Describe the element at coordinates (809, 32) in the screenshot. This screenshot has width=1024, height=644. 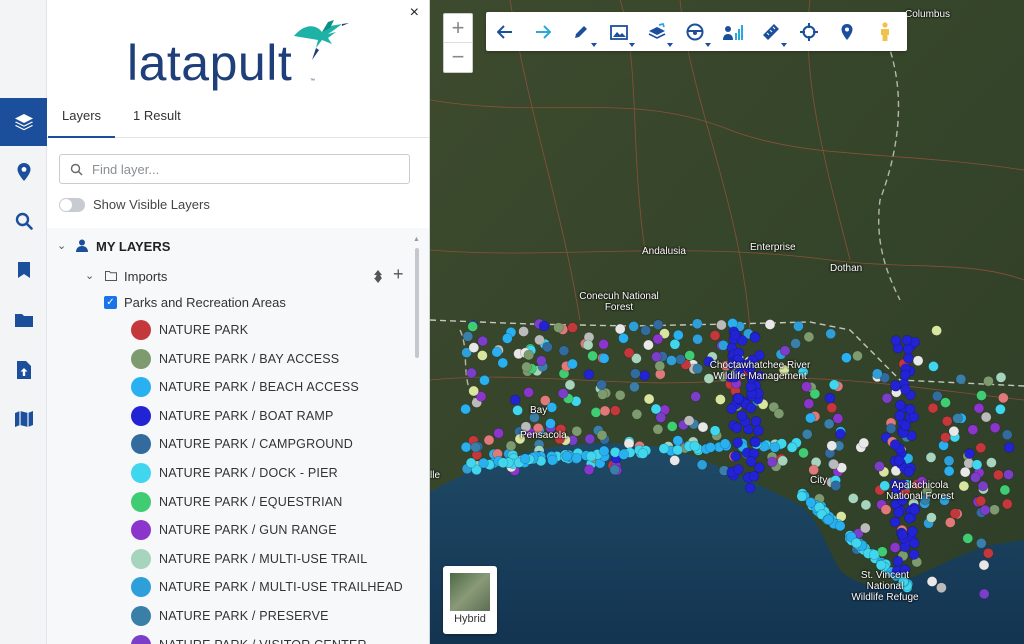
I see `locate-button` at that location.